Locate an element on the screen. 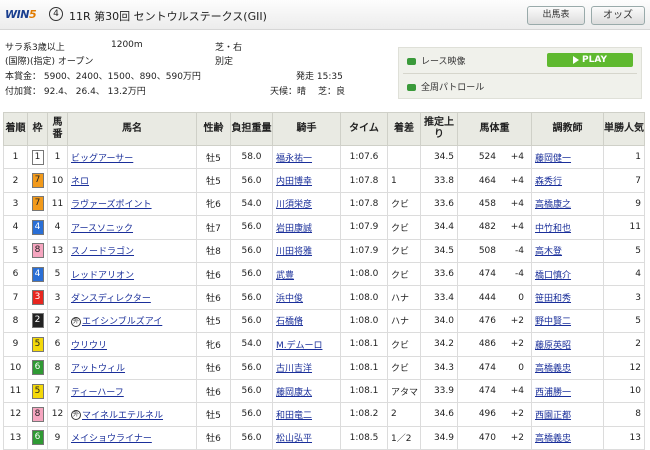  race-video-link: レース映像 is located at coordinates (436, 60).